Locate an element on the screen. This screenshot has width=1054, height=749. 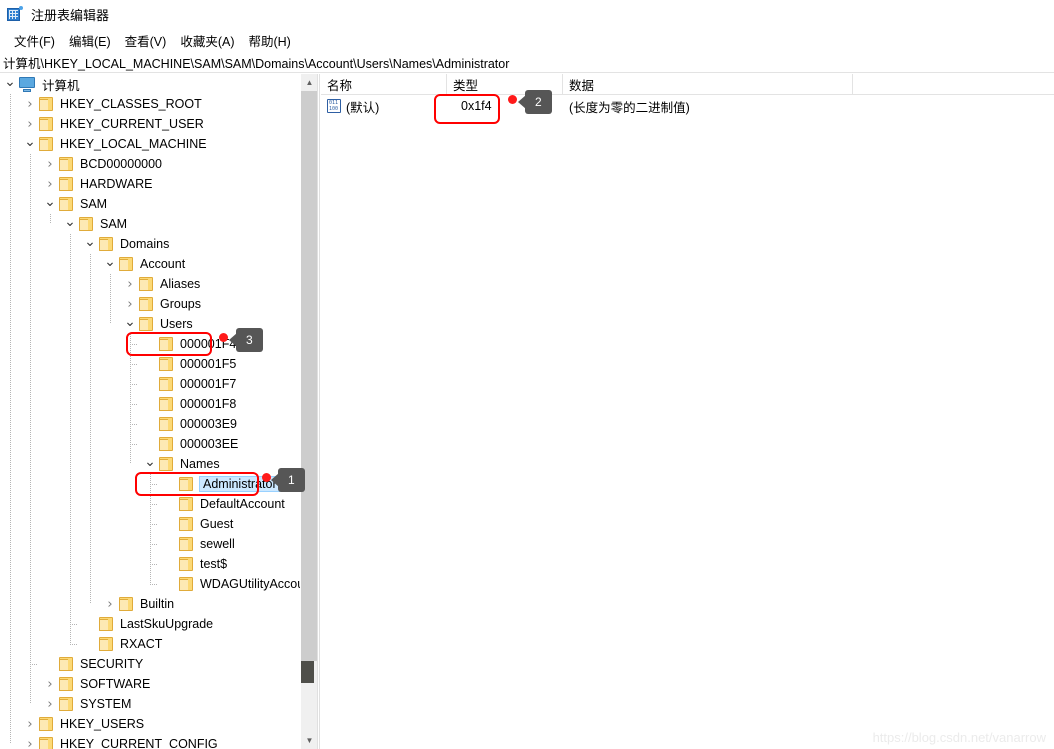
tree-item-names: ⌄ Names is located at coordinates (150, 464).